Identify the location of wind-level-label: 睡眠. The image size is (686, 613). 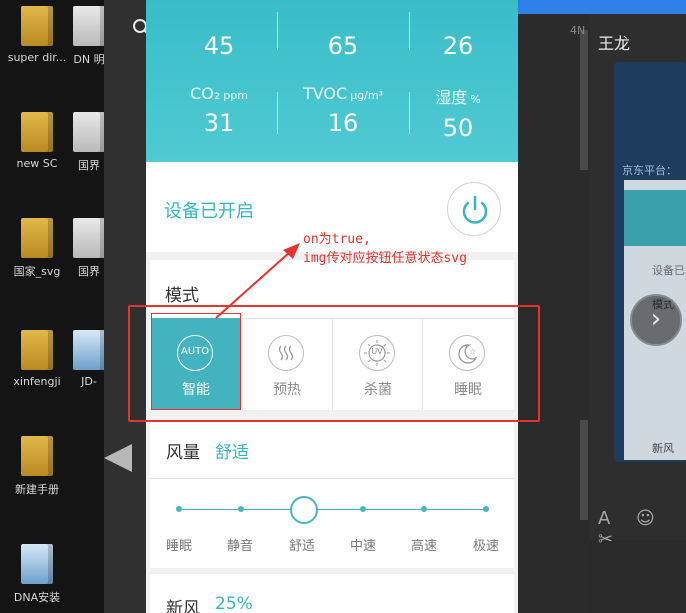
(179, 544).